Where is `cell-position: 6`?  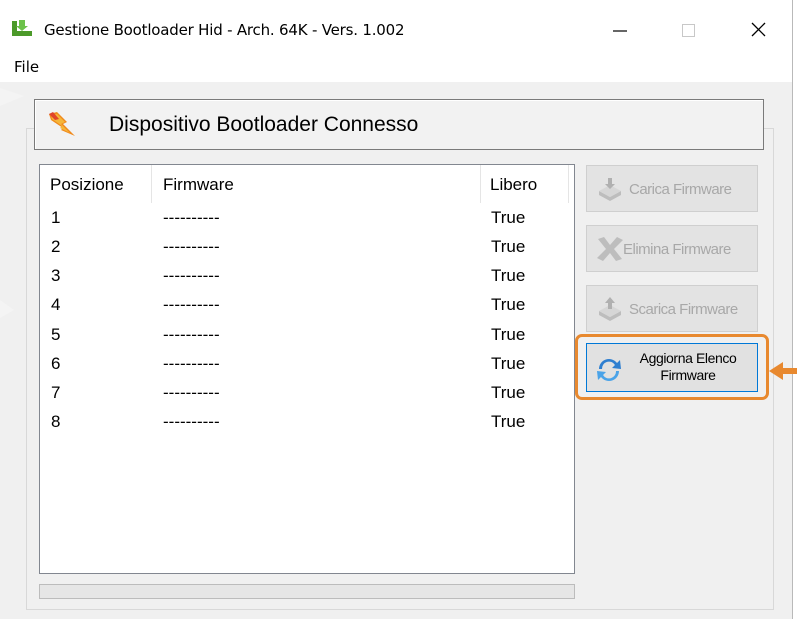
cell-position: 6 is located at coordinates (56, 363).